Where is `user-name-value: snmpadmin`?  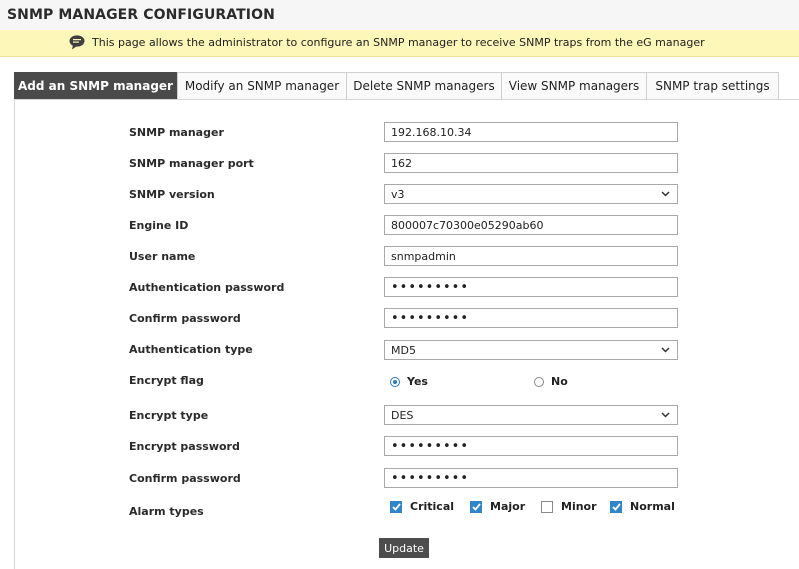
user-name-value: snmpadmin is located at coordinates (423, 256).